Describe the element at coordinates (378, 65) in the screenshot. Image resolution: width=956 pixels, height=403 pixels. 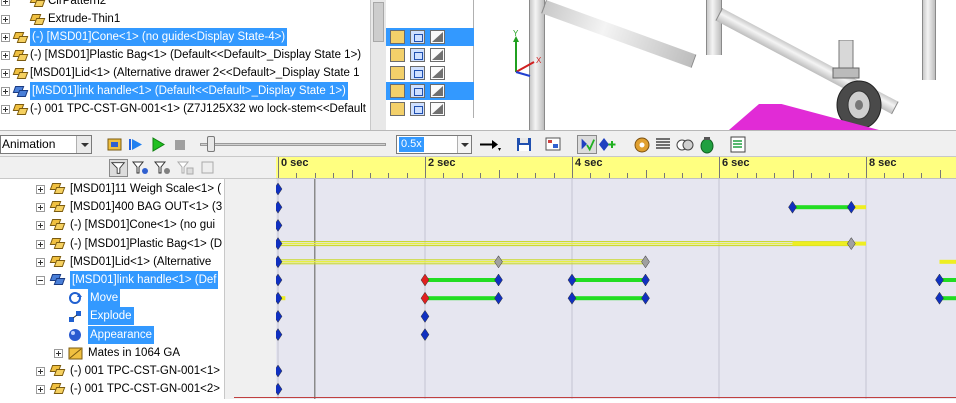
I see `tree-vertical-scrollbar` at that location.